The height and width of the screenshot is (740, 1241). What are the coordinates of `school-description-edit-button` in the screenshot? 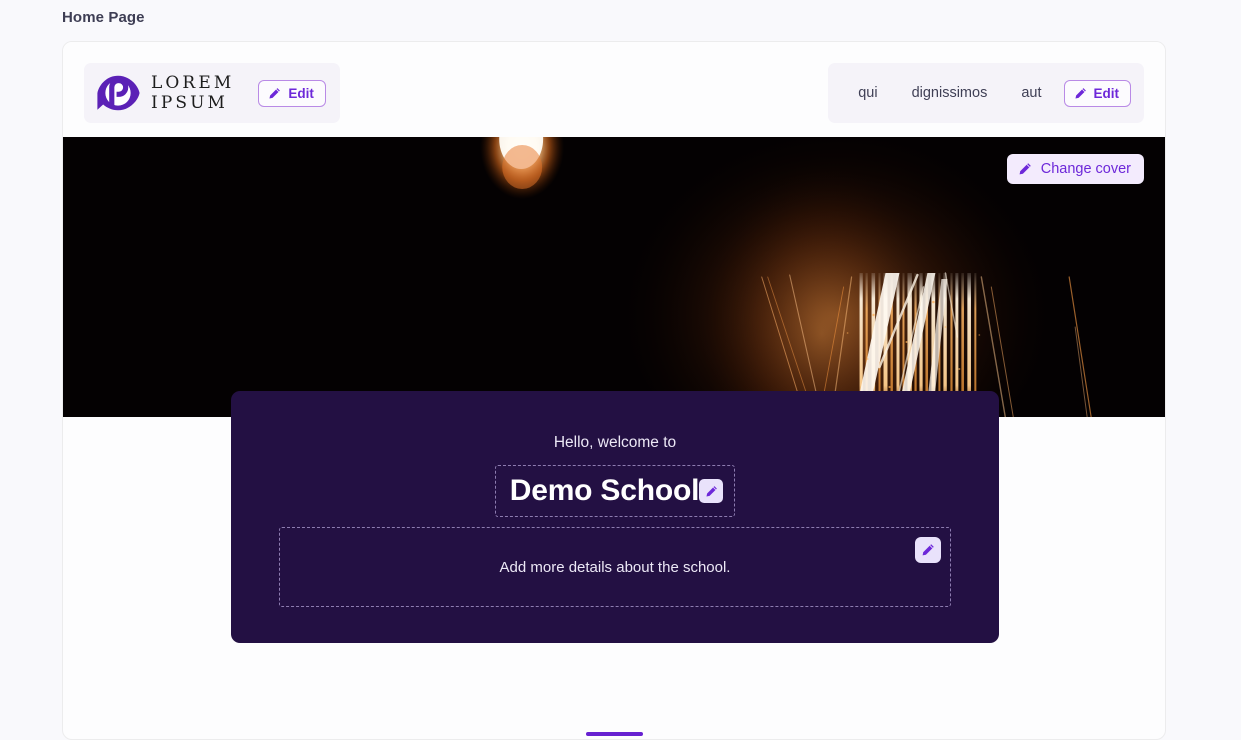 It's located at (928, 550).